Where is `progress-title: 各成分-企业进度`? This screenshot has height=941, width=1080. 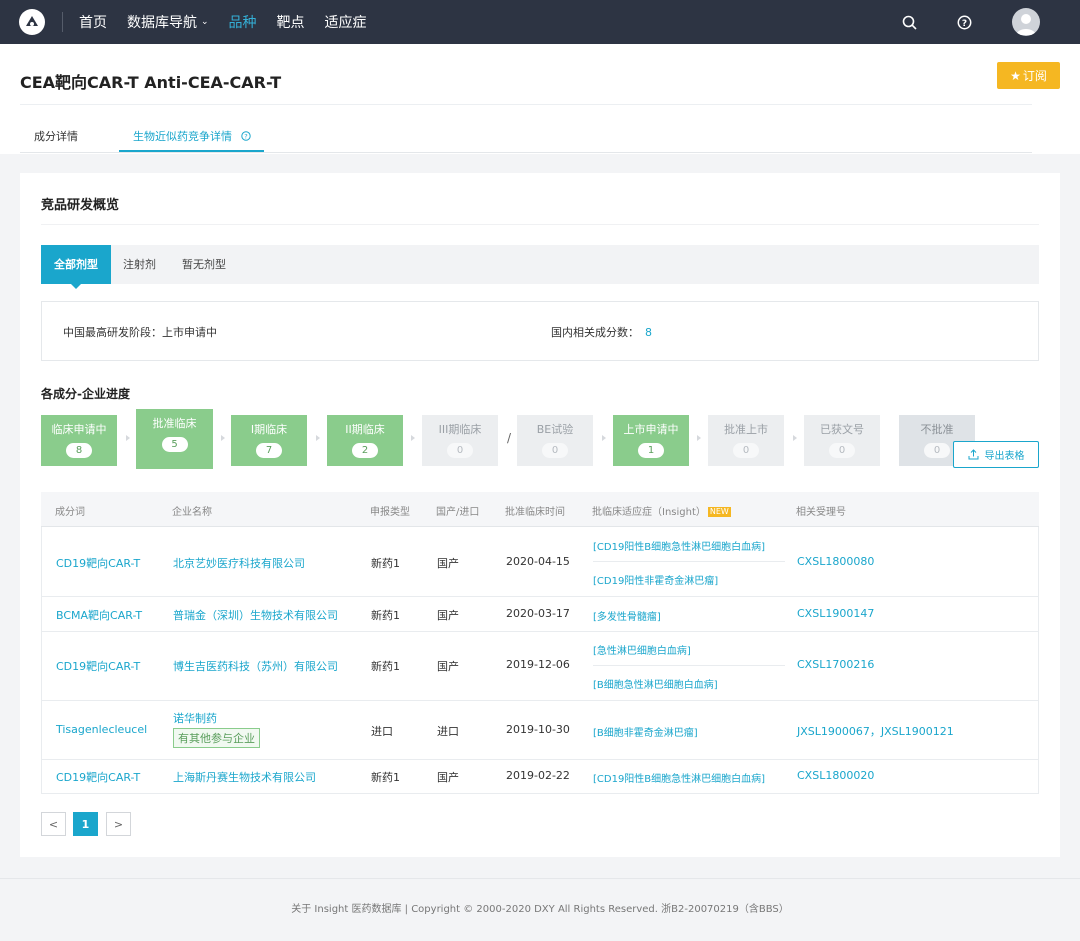 progress-title: 各成分-企业进度 is located at coordinates (85, 394).